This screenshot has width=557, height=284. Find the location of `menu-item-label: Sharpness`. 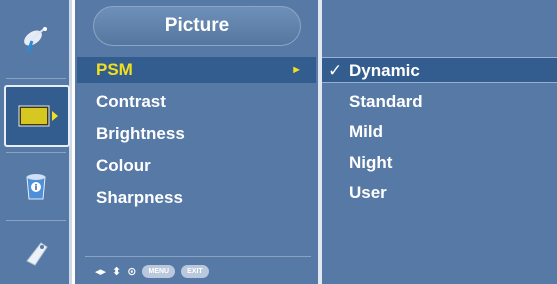

menu-item-label: Sharpness is located at coordinates (139, 197).